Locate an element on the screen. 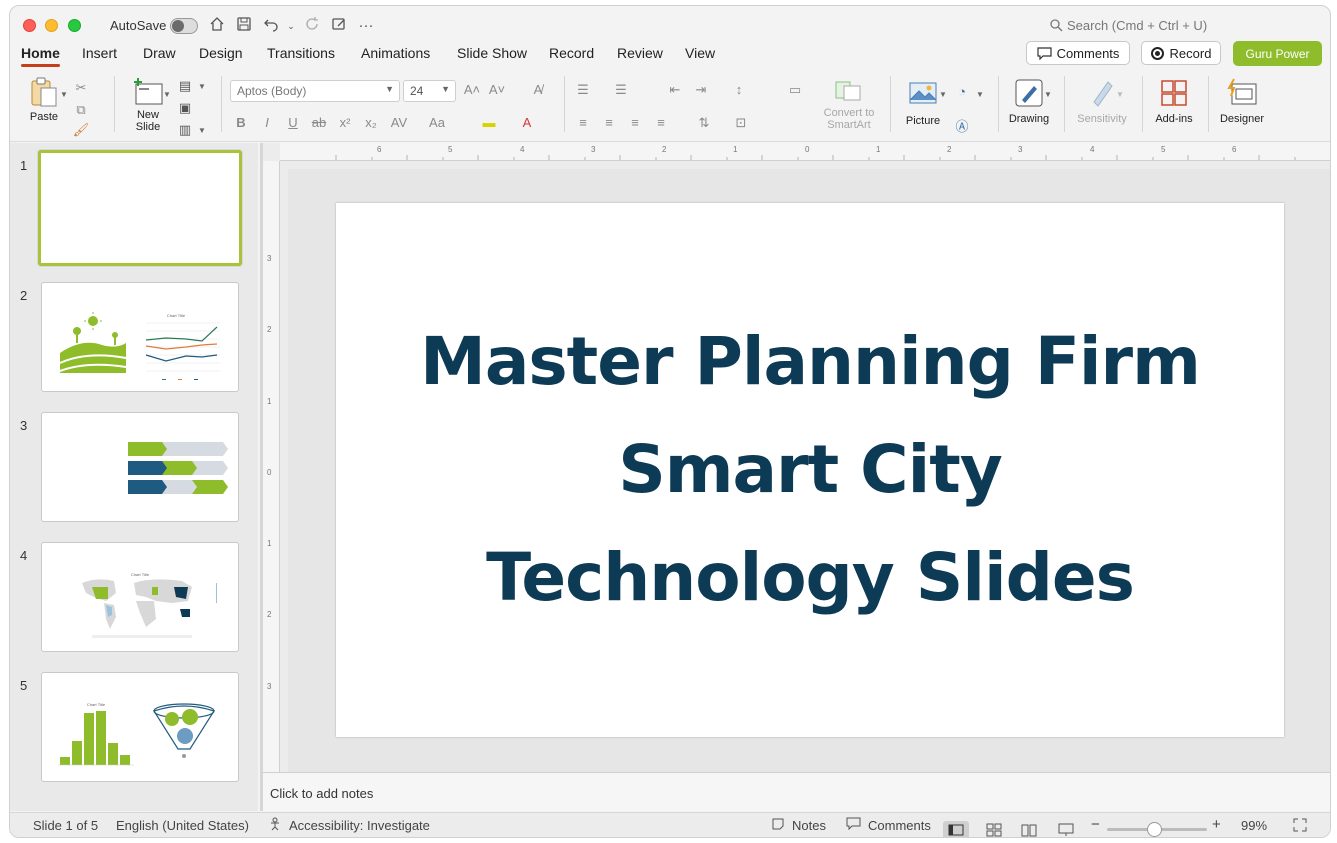  notes-placeholder: Click to add notes is located at coordinates (321, 793).